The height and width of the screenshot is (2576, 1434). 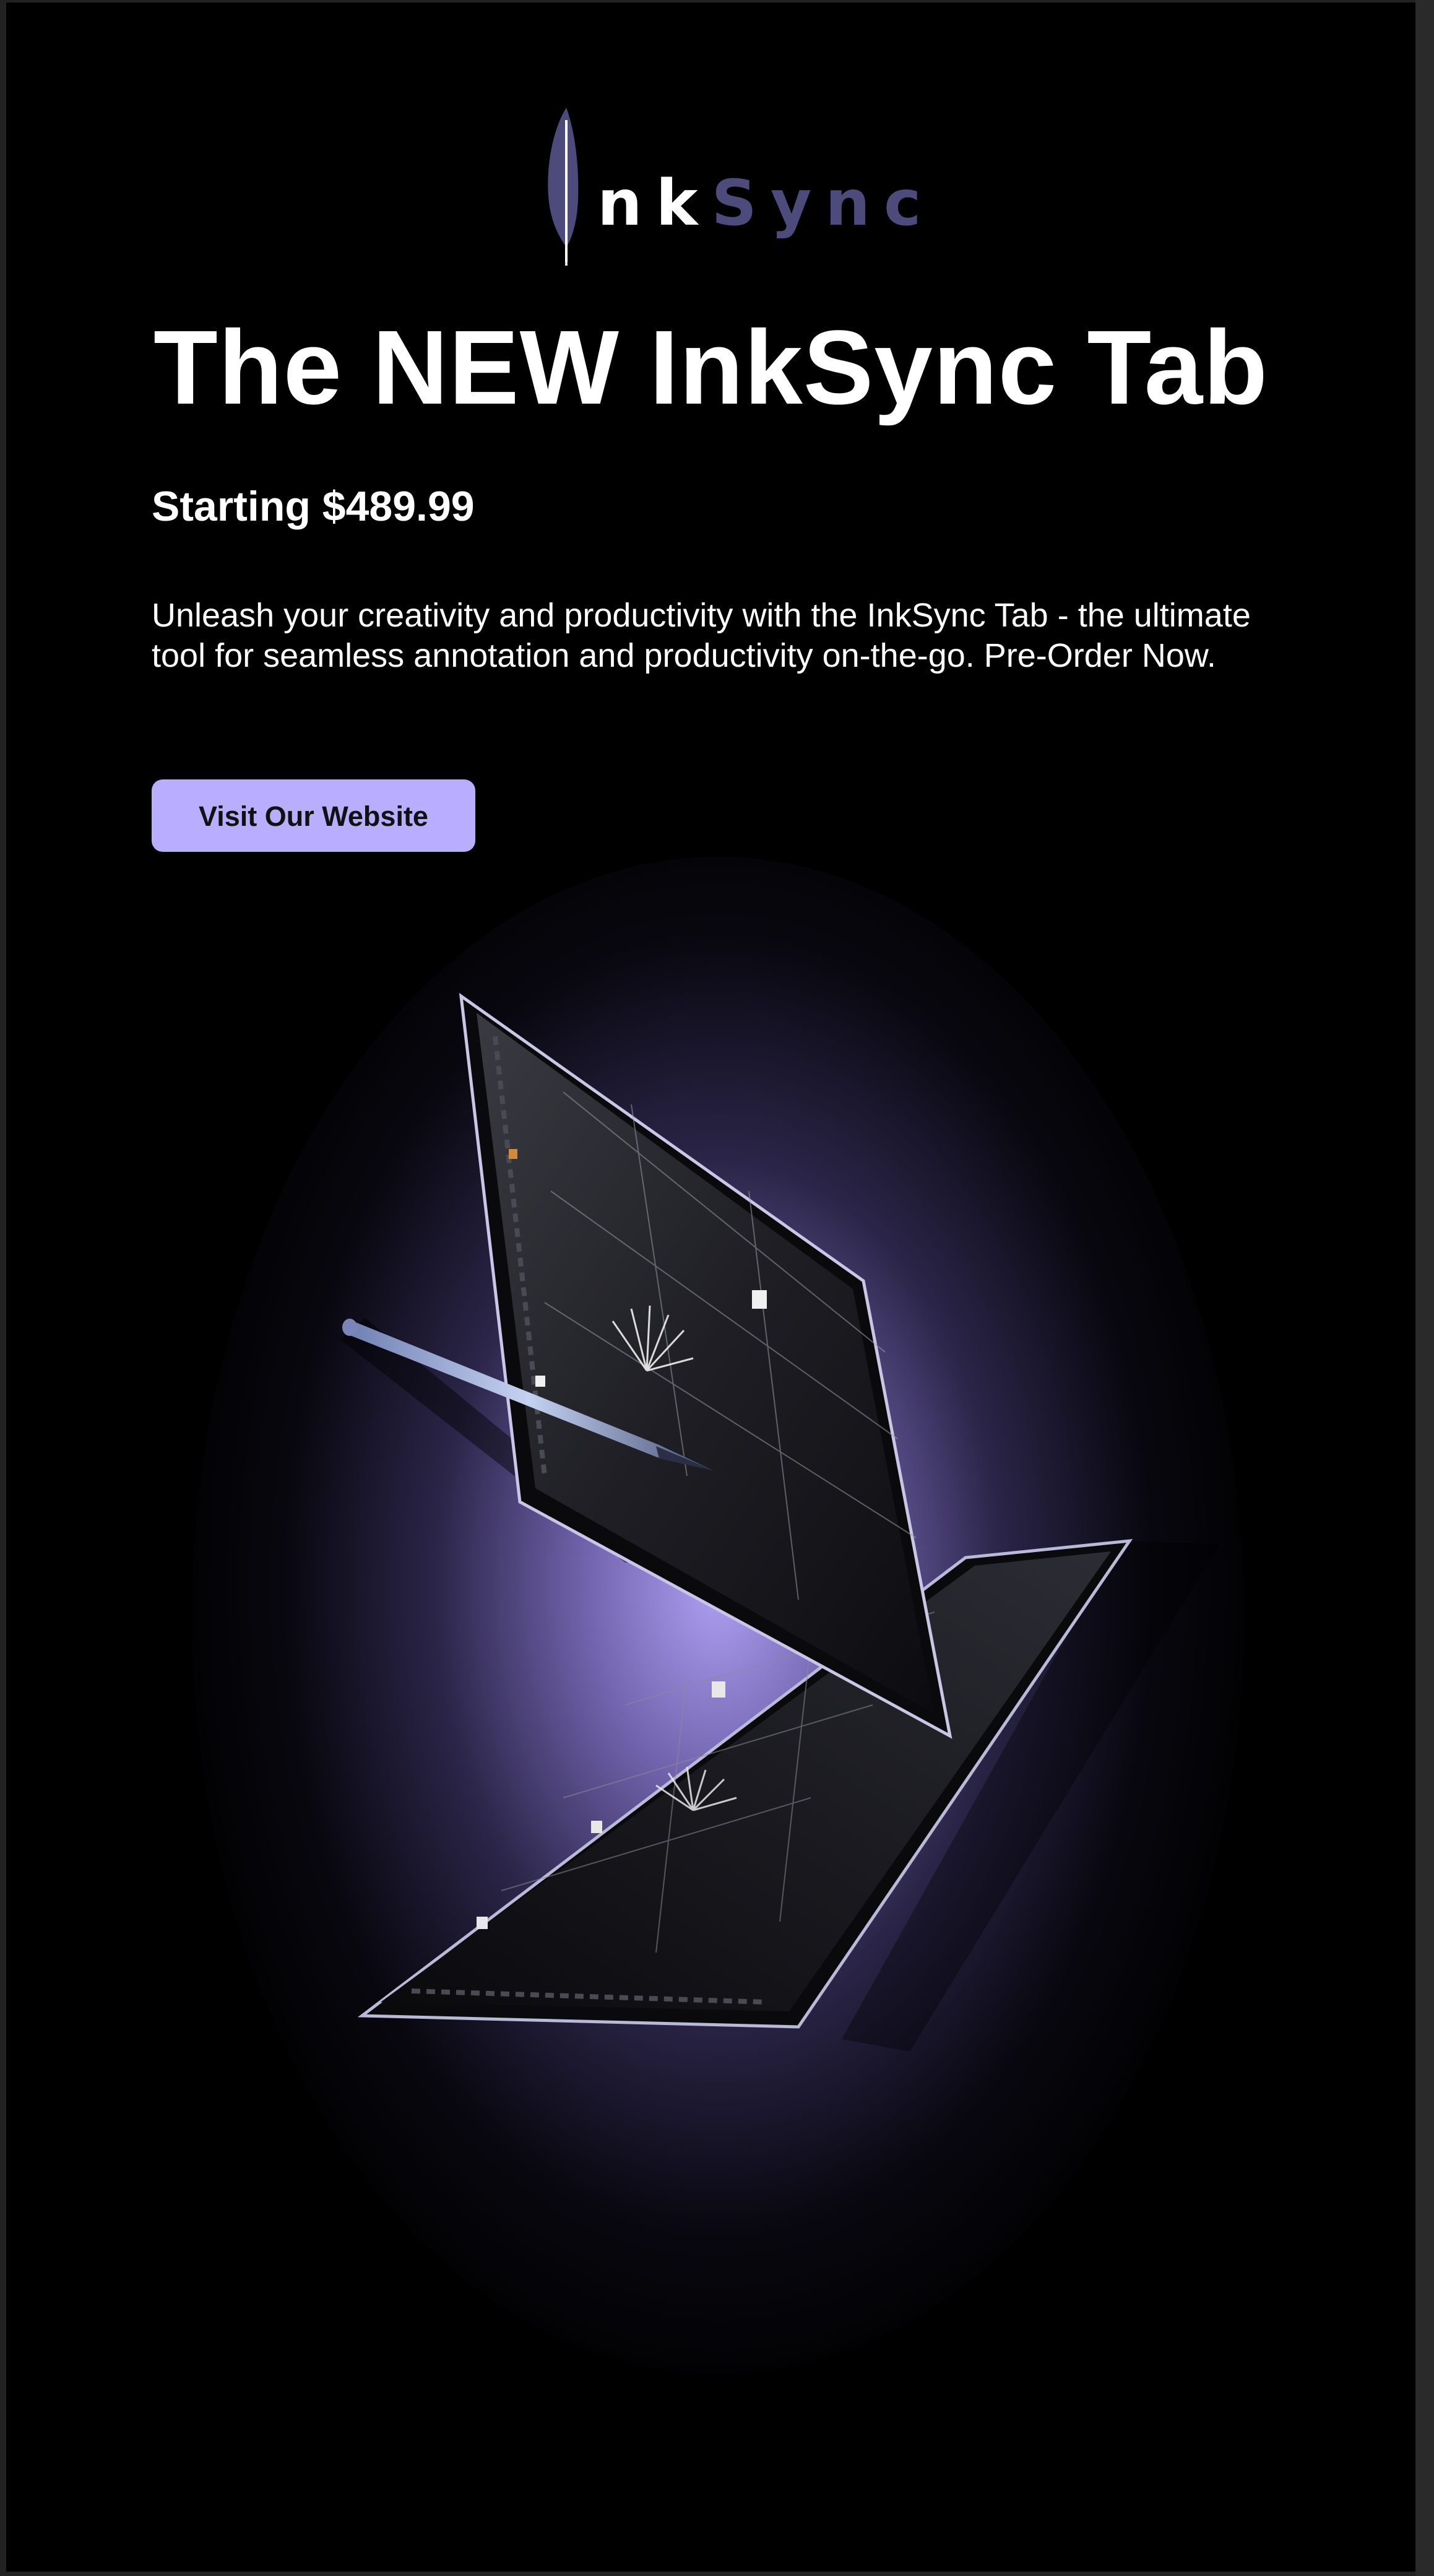 I want to click on quill-icon, so click(x=563, y=187).